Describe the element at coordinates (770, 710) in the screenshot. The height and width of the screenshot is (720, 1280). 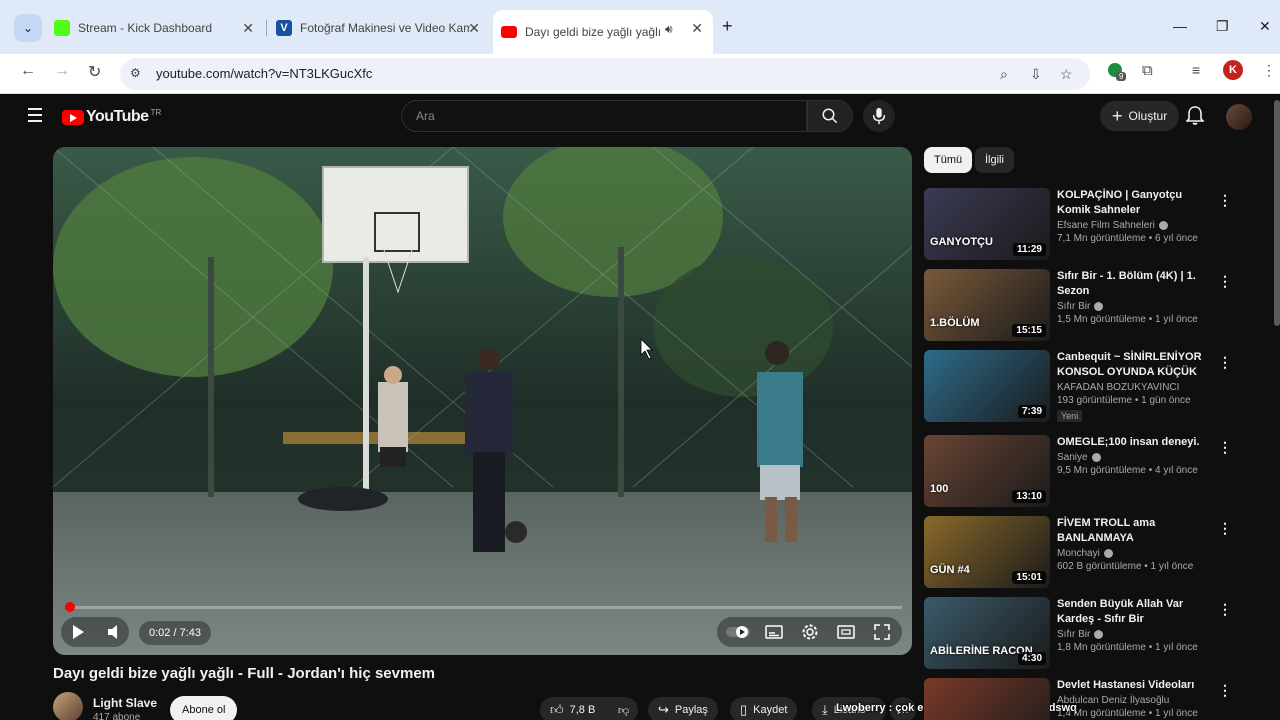
I see `save-label: Kaydet` at that location.